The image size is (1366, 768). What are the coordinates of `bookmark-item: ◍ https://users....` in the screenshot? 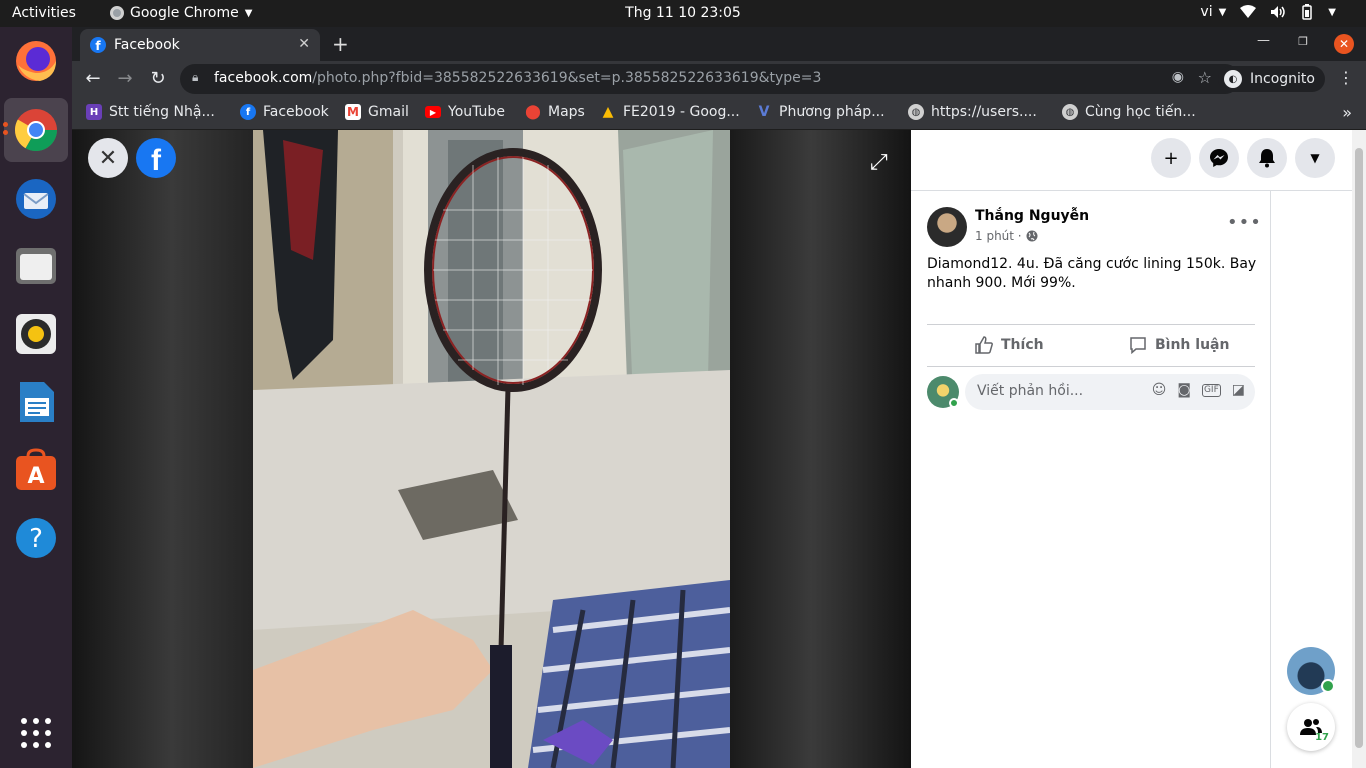 It's located at (972, 112).